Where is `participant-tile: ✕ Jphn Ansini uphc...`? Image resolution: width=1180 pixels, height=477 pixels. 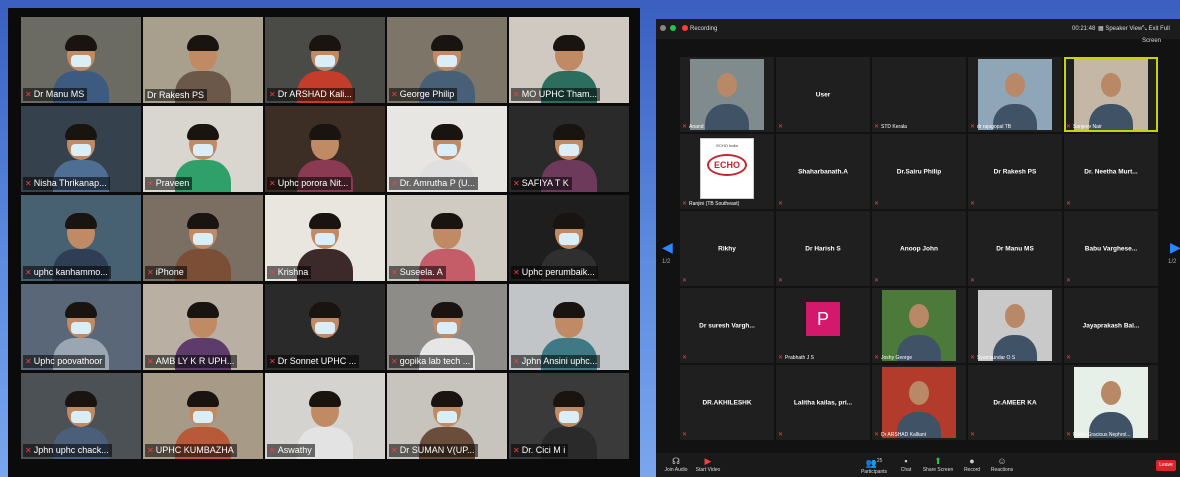 participant-tile: ✕ Jphn Ansini uphc... is located at coordinates (569, 327).